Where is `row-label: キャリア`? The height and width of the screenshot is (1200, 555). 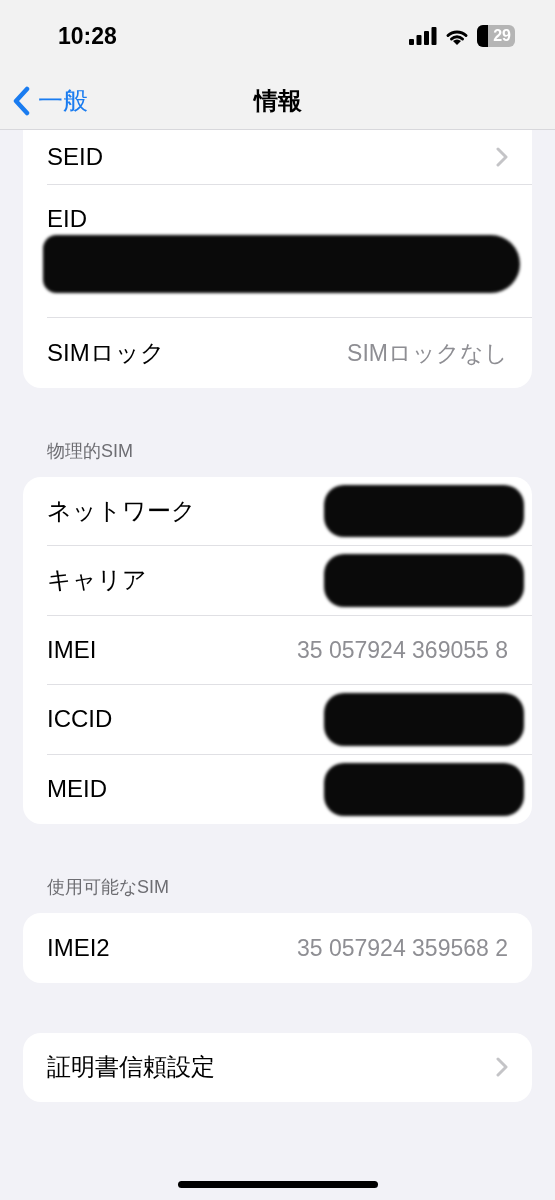 row-label: キャリア is located at coordinates (97, 580).